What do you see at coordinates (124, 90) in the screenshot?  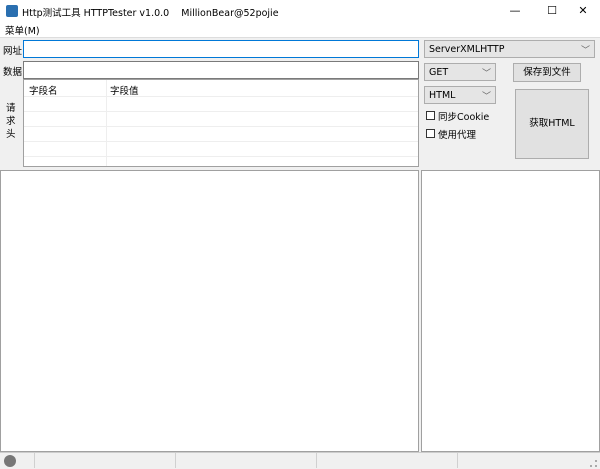 I see `column-header-value: 字段值` at bounding box center [124, 90].